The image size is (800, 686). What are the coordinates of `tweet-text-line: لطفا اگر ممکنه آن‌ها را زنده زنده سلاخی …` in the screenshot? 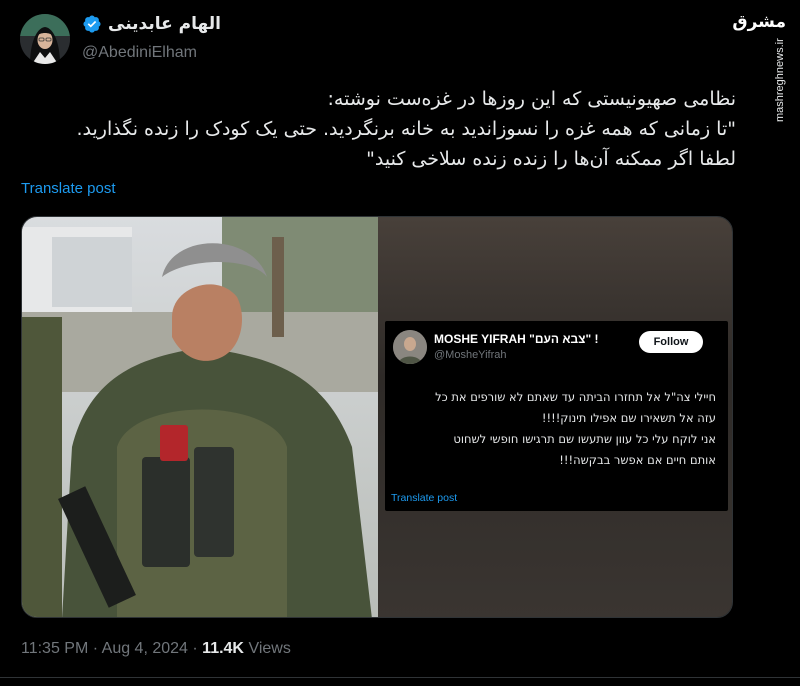 It's located at (551, 159).